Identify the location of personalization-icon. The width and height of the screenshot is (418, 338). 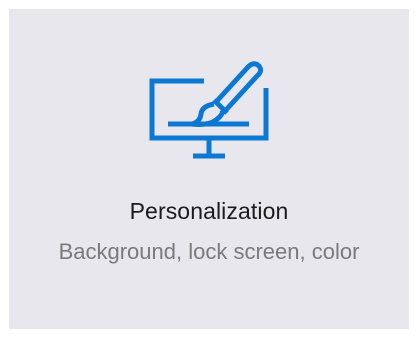
(209, 111).